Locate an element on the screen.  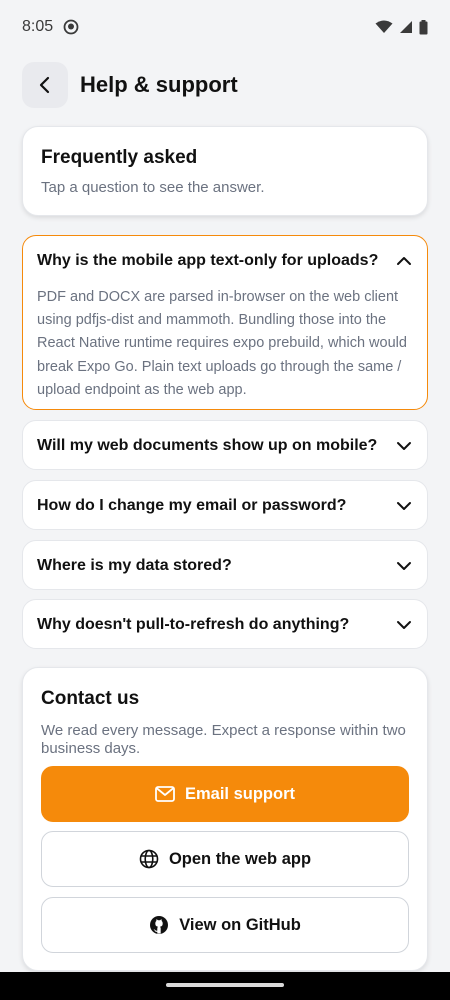
email-support-button: Email support is located at coordinates (225, 794).